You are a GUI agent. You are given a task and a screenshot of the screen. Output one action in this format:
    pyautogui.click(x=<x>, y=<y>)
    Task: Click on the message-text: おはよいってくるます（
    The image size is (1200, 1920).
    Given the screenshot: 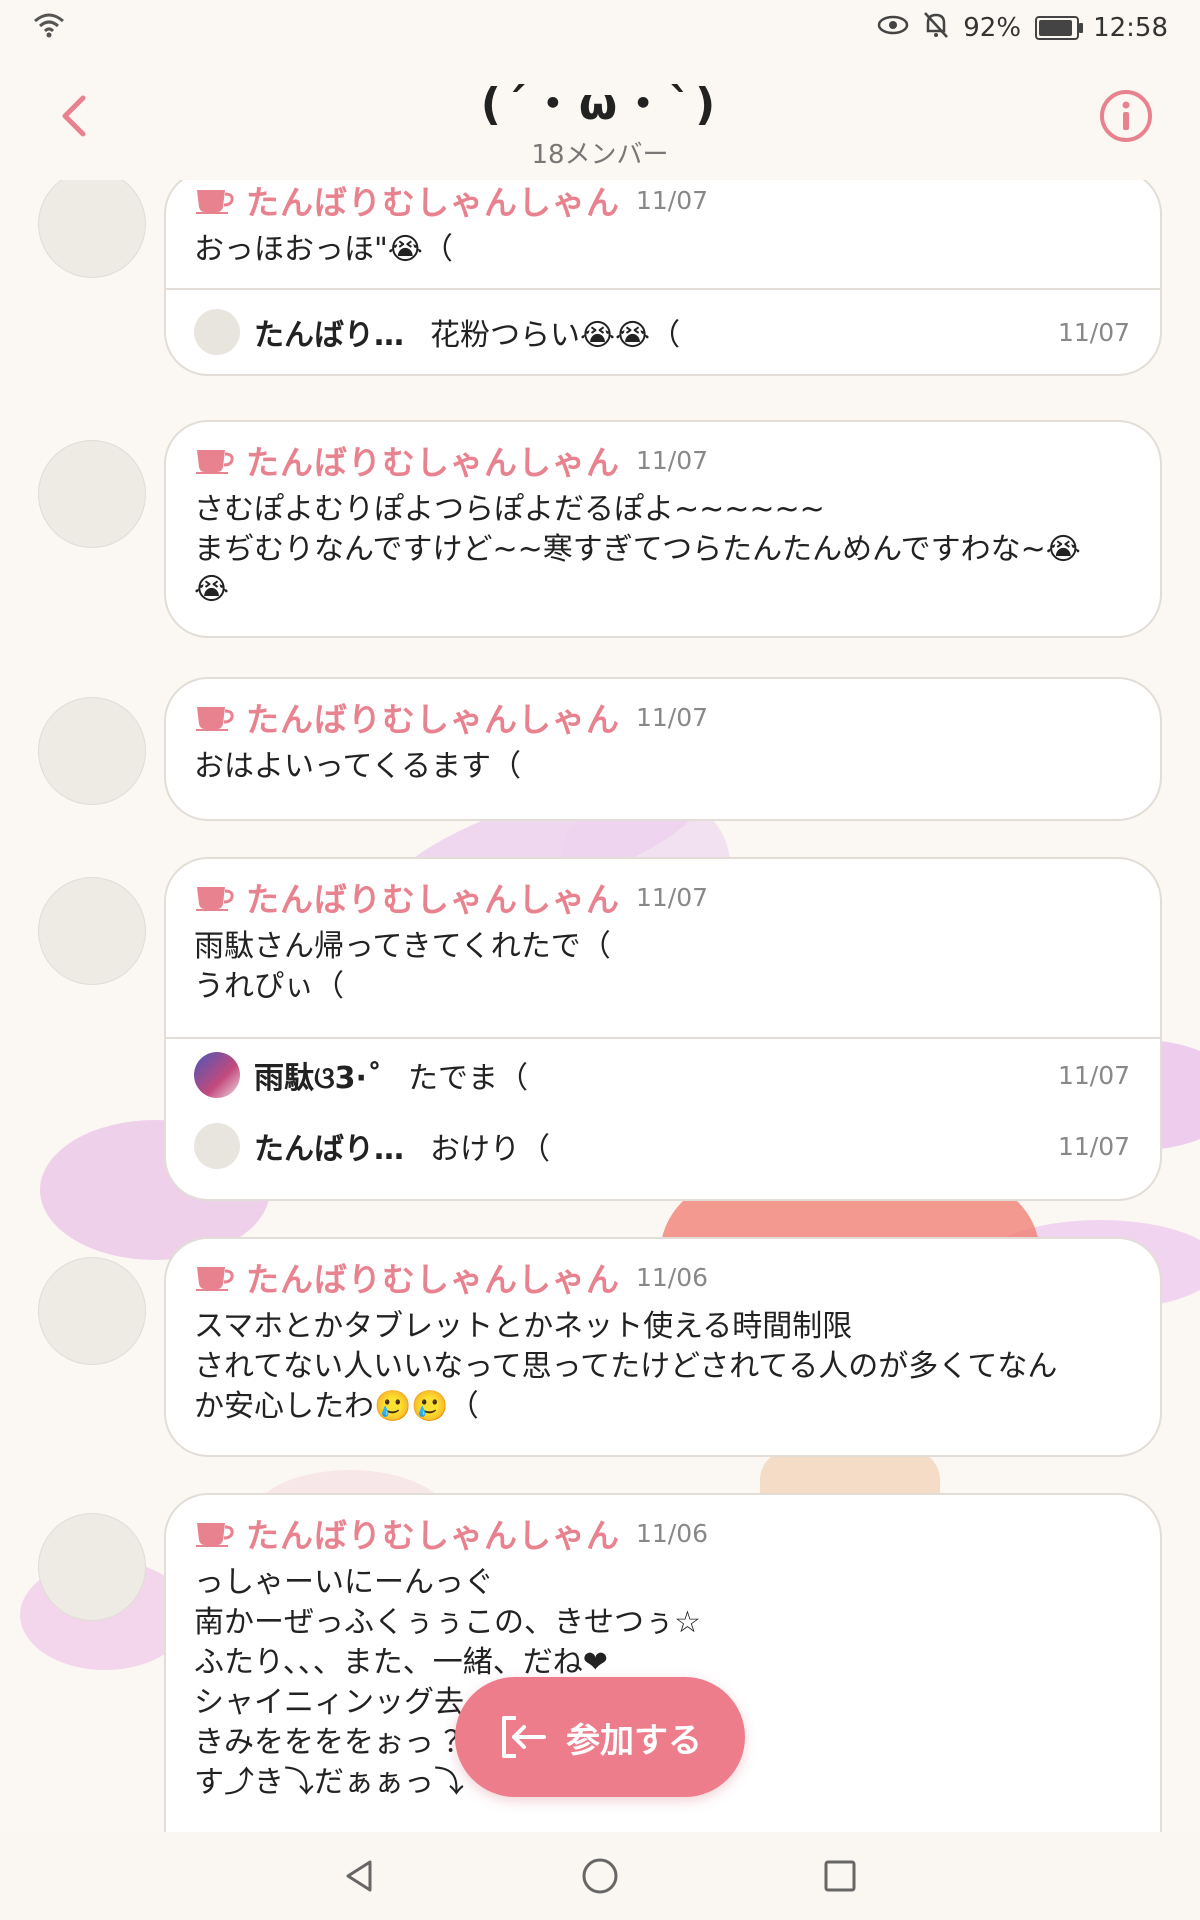 What is the action you would take?
    pyautogui.click(x=357, y=766)
    